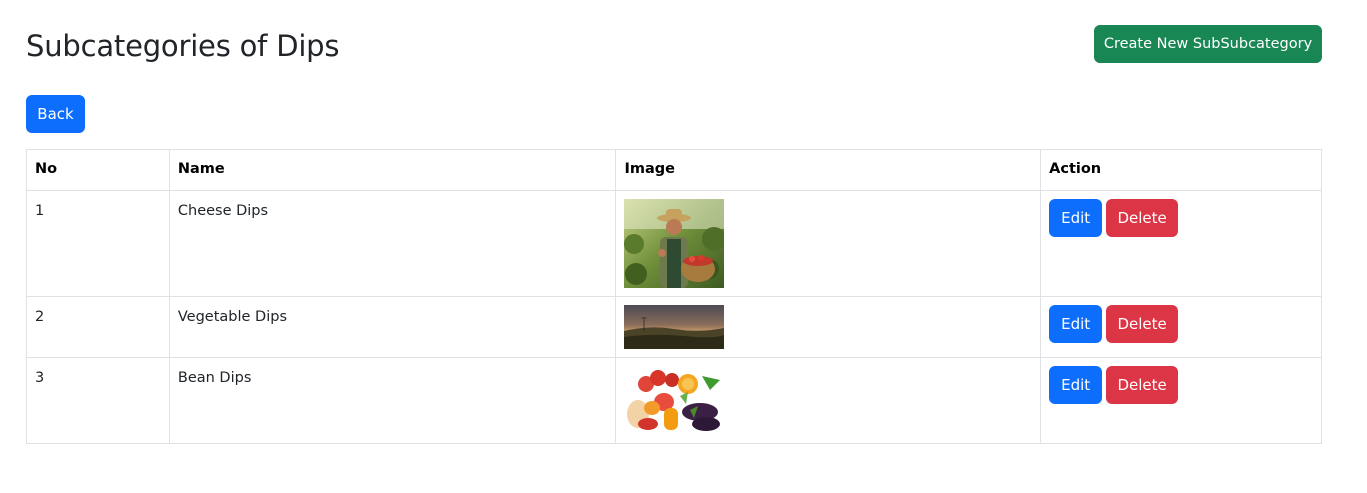 This screenshot has height=493, width=1367. I want to click on vegetables-fruits-image, so click(674, 400).